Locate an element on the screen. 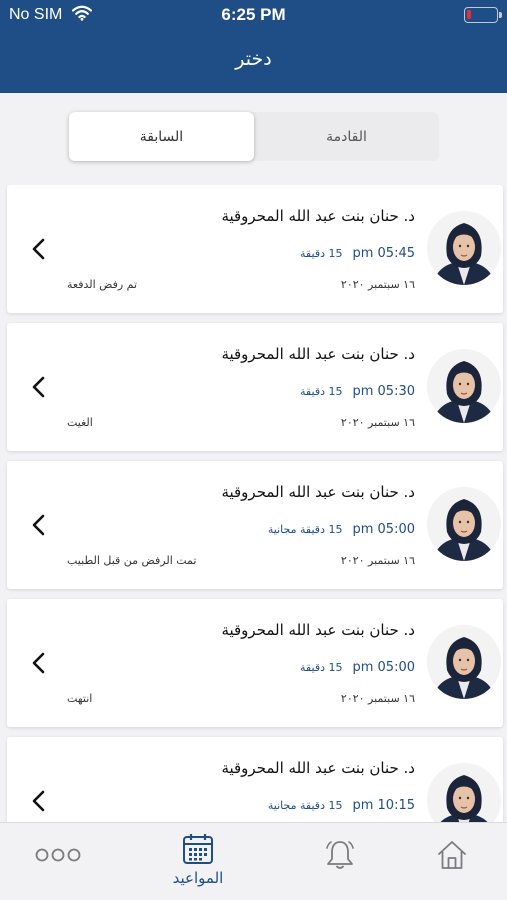  status-bar: No SIM 6:25 PM is located at coordinates (253, 15).